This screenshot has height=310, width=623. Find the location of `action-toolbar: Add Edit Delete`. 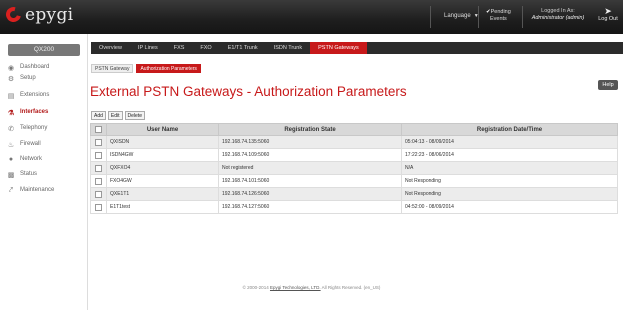

action-toolbar: Add Edit Delete is located at coordinates (119, 115).